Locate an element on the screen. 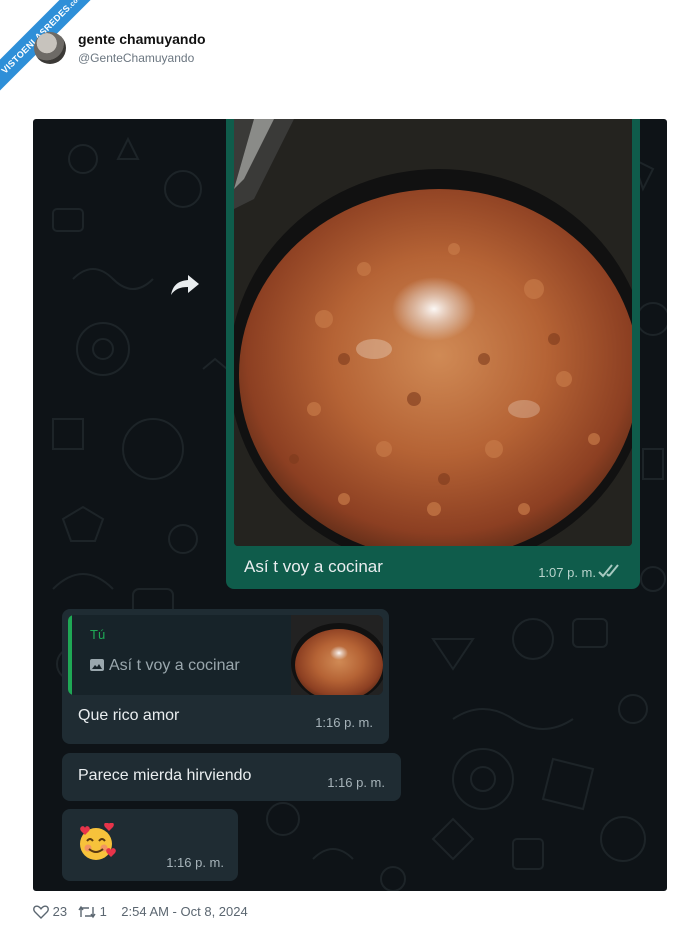  reply-timestamp: 1:16 p. m. is located at coordinates (344, 722).